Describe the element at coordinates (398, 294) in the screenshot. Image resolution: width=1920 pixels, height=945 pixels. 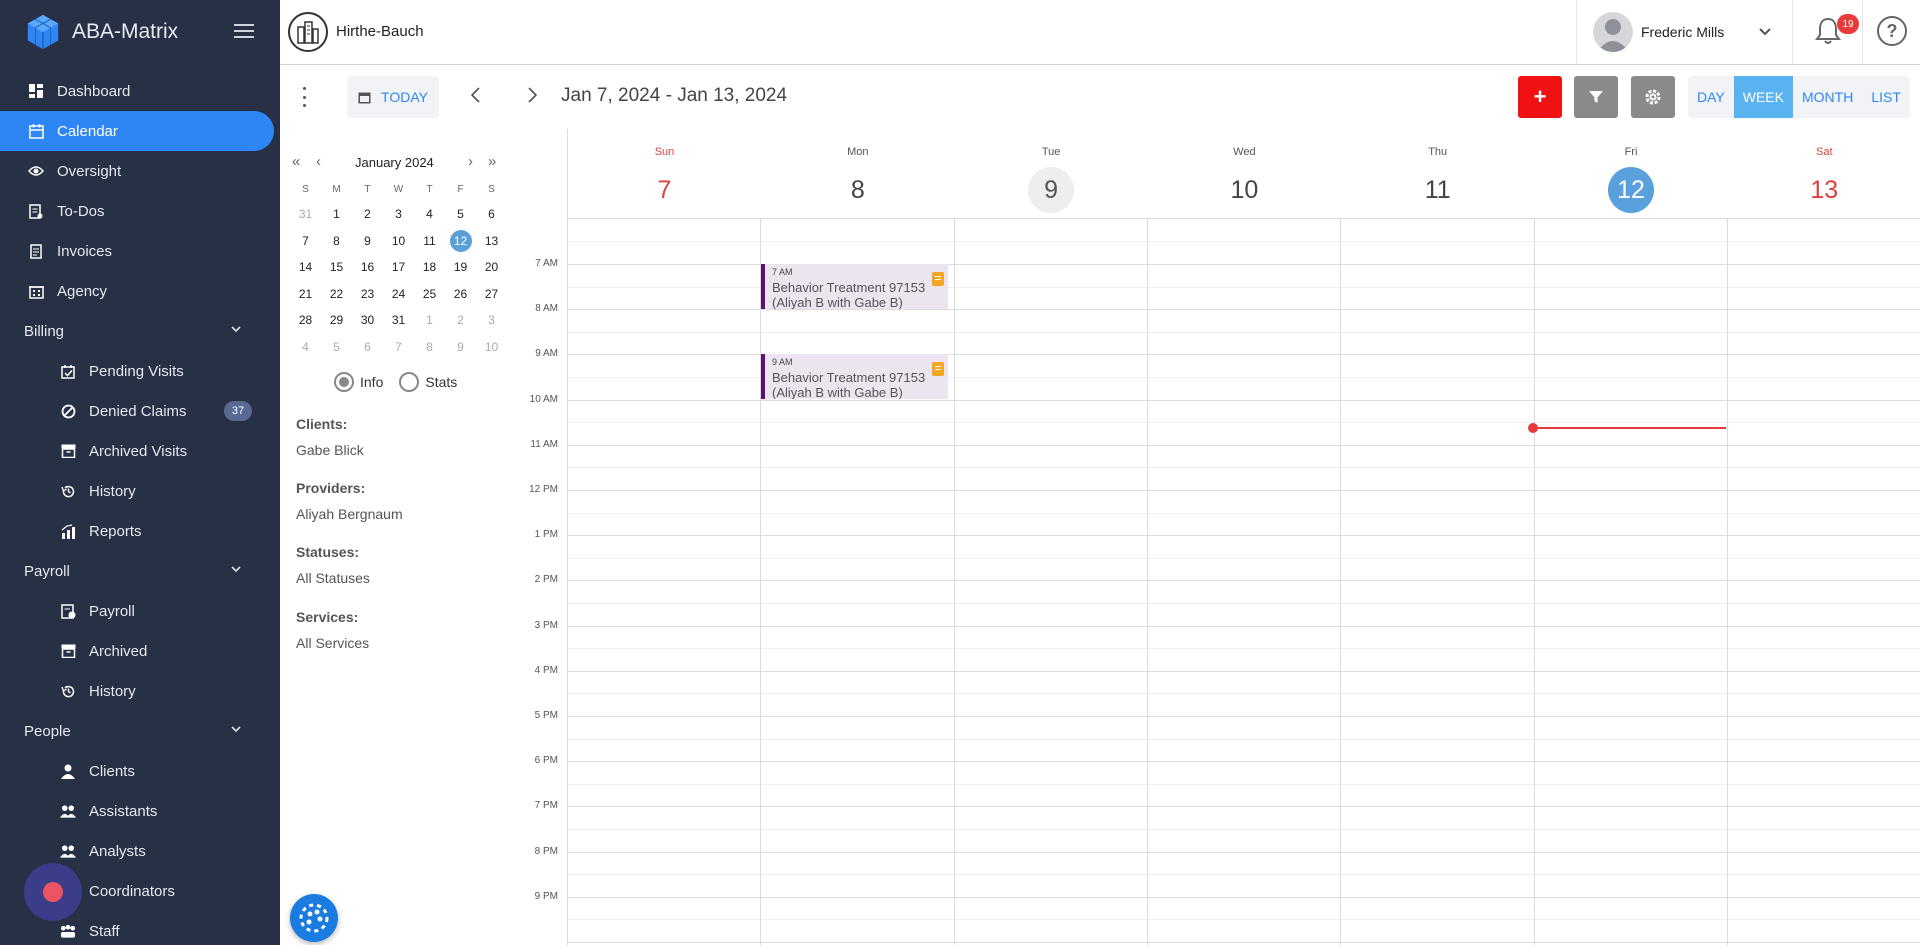
I see `mini-calendar-day: 24` at that location.